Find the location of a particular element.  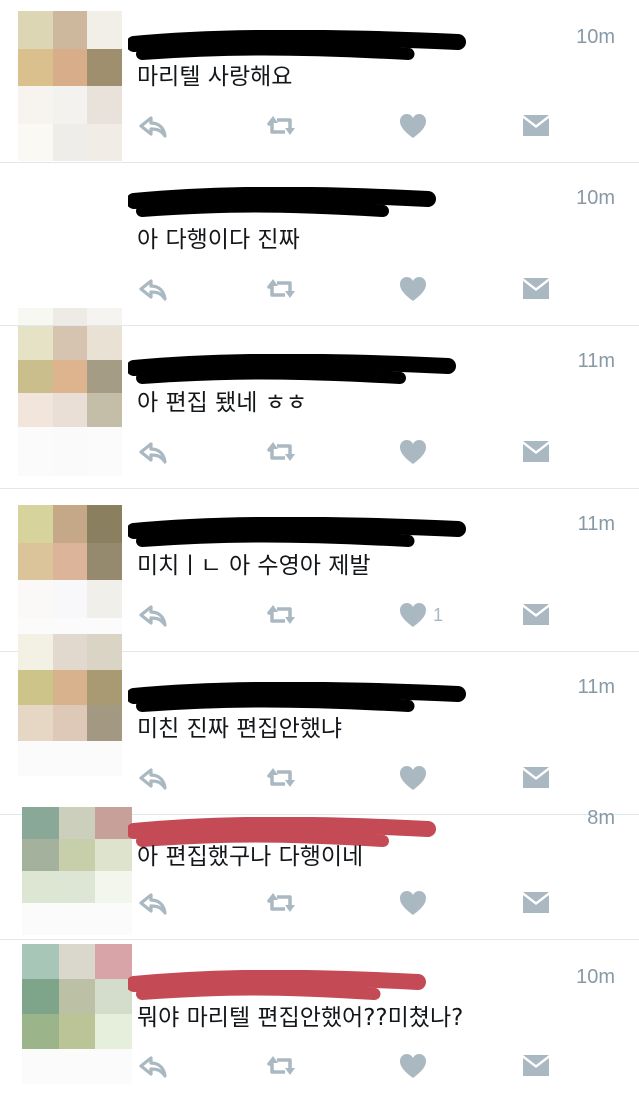

like-count: 1 is located at coordinates (438, 614).